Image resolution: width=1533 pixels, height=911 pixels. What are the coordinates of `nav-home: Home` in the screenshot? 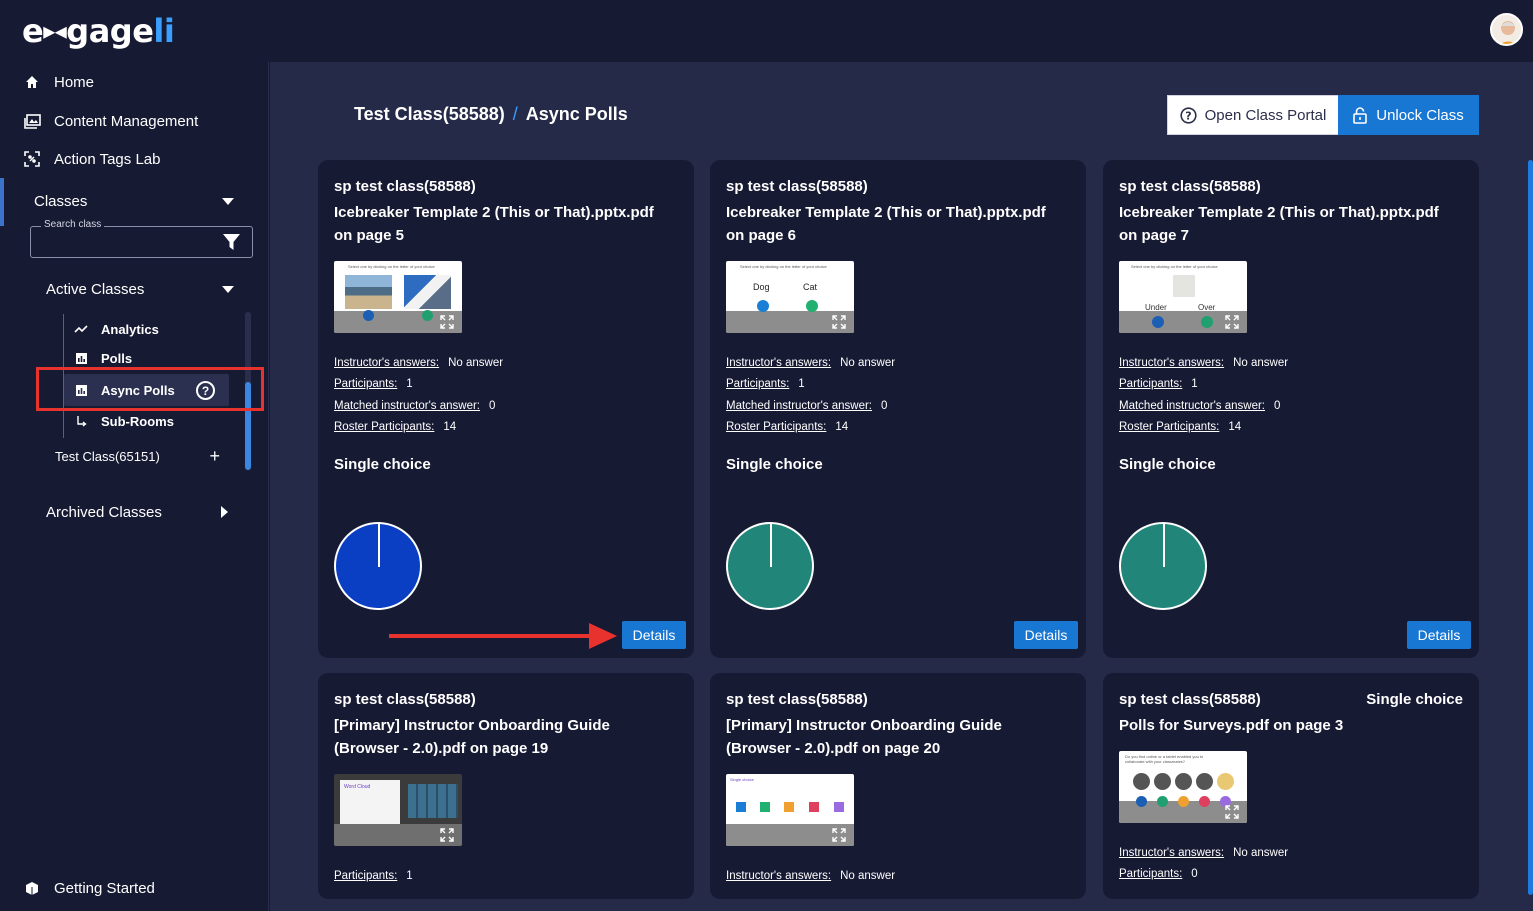 It's located at (58, 82).